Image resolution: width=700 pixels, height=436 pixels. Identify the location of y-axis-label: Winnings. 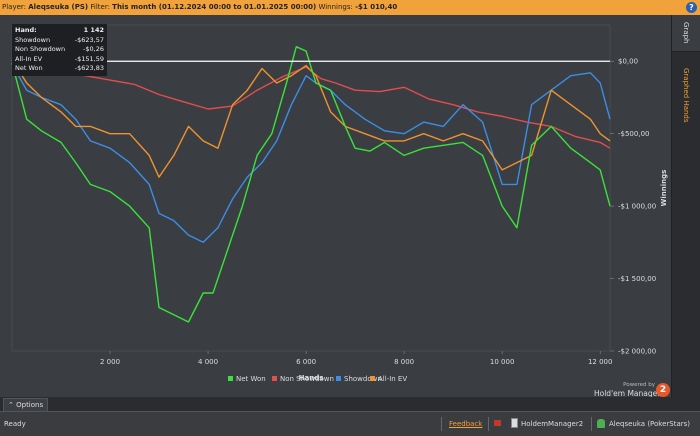
(664, 188).